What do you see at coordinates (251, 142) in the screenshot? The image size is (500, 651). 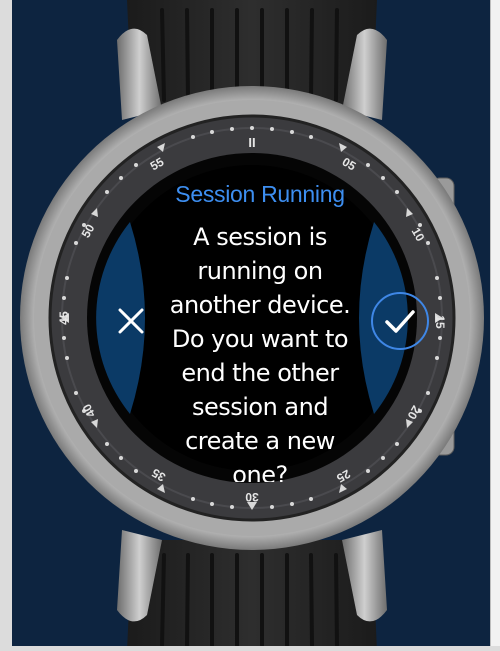 I see `bezel-marker-top: II` at bounding box center [251, 142].